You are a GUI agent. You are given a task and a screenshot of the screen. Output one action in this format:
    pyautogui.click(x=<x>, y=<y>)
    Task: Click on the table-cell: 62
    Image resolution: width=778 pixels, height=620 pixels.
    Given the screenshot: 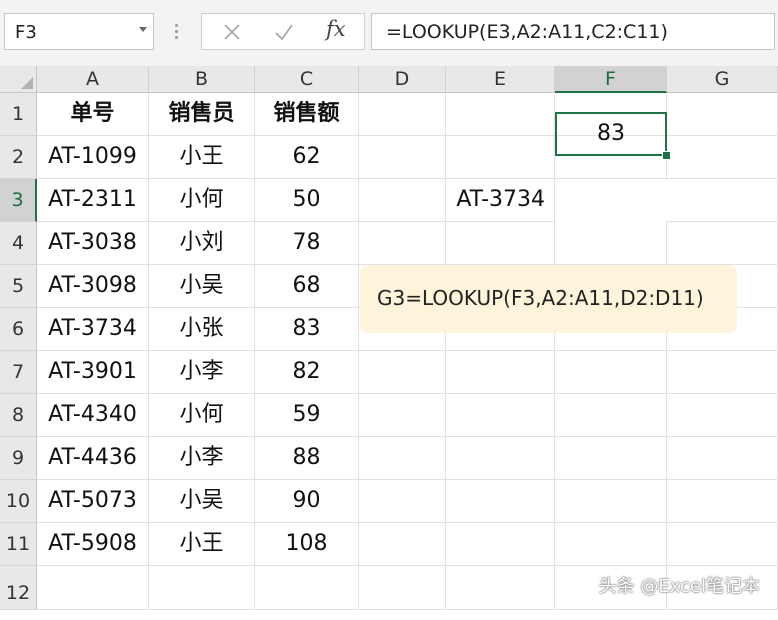 What is the action you would take?
    pyautogui.click(x=307, y=157)
    